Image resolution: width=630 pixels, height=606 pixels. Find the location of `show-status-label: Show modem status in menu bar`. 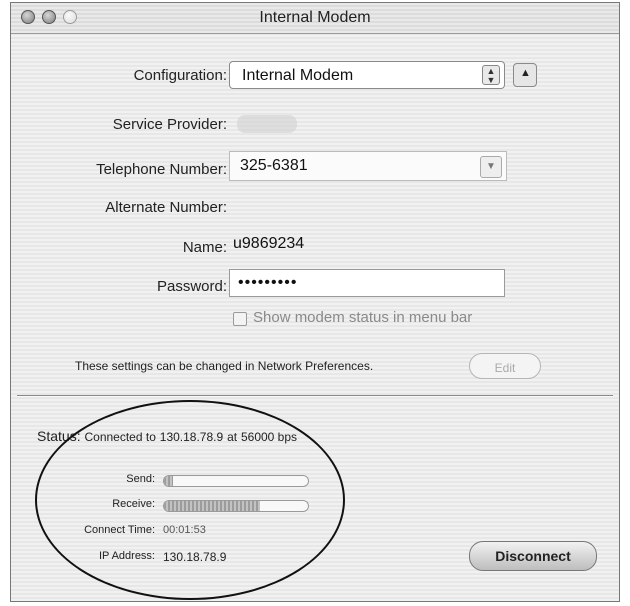

show-status-label: Show modem status in menu bar is located at coordinates (363, 317).